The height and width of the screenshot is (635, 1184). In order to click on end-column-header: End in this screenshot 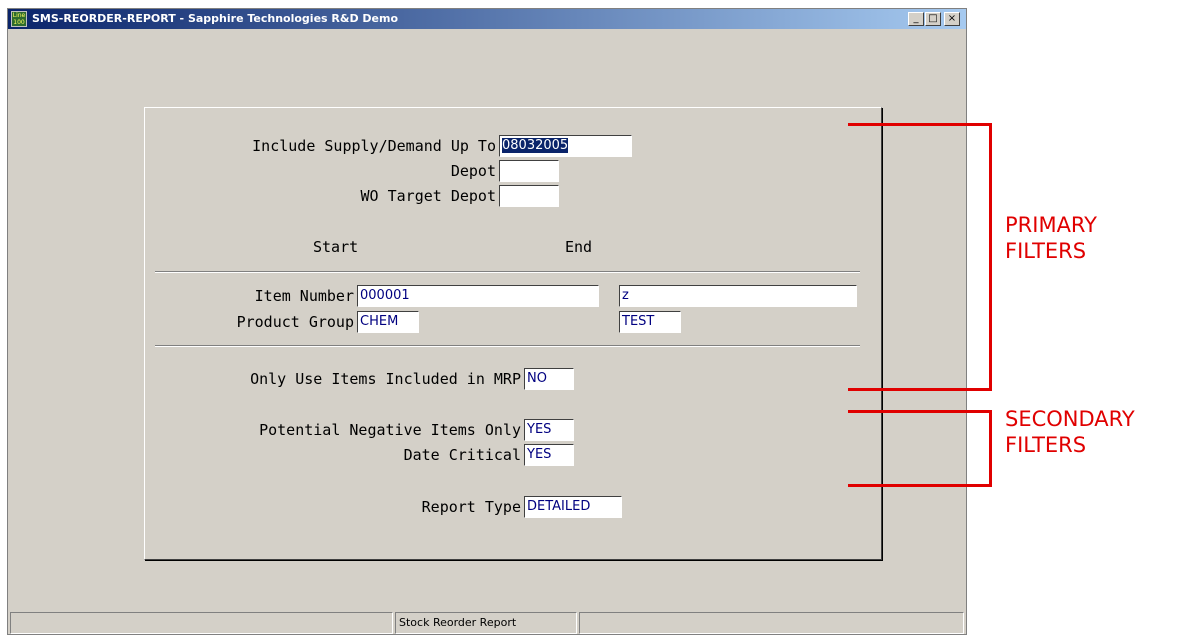, I will do `click(579, 247)`.